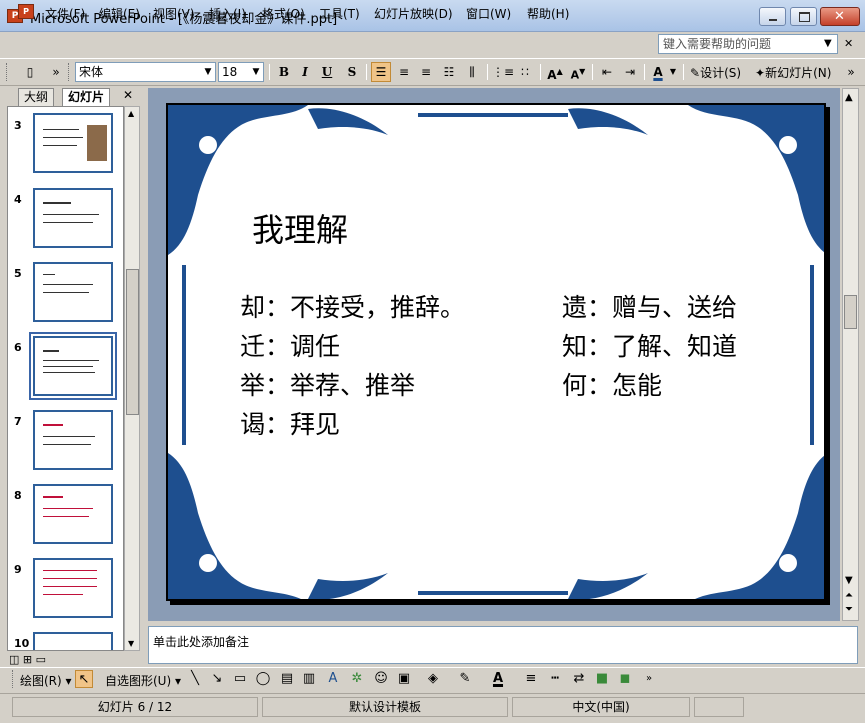 The width and height of the screenshot is (865, 723). Describe the element at coordinates (433, 679) in the screenshot. I see `fill-color-icon: ◈` at that location.